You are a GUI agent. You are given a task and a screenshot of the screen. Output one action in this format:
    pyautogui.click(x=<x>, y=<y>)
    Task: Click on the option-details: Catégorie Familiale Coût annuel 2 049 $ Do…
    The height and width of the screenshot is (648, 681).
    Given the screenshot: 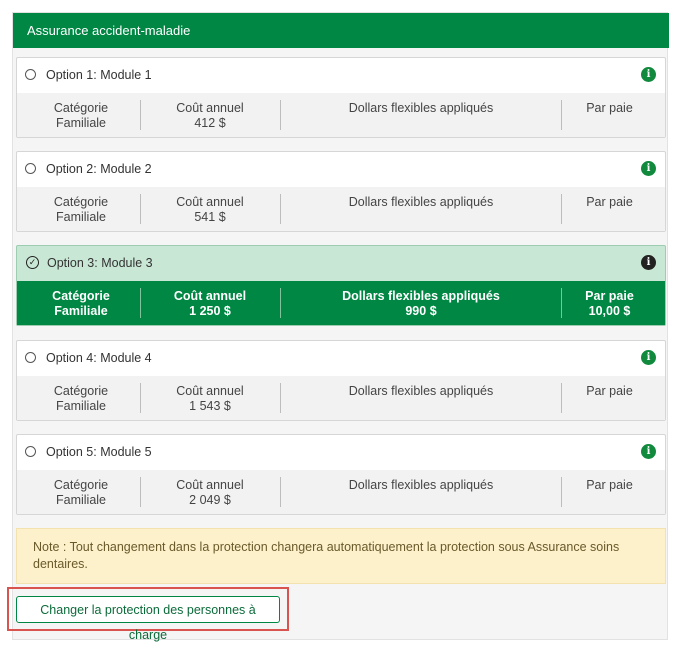 What is the action you would take?
    pyautogui.click(x=341, y=492)
    